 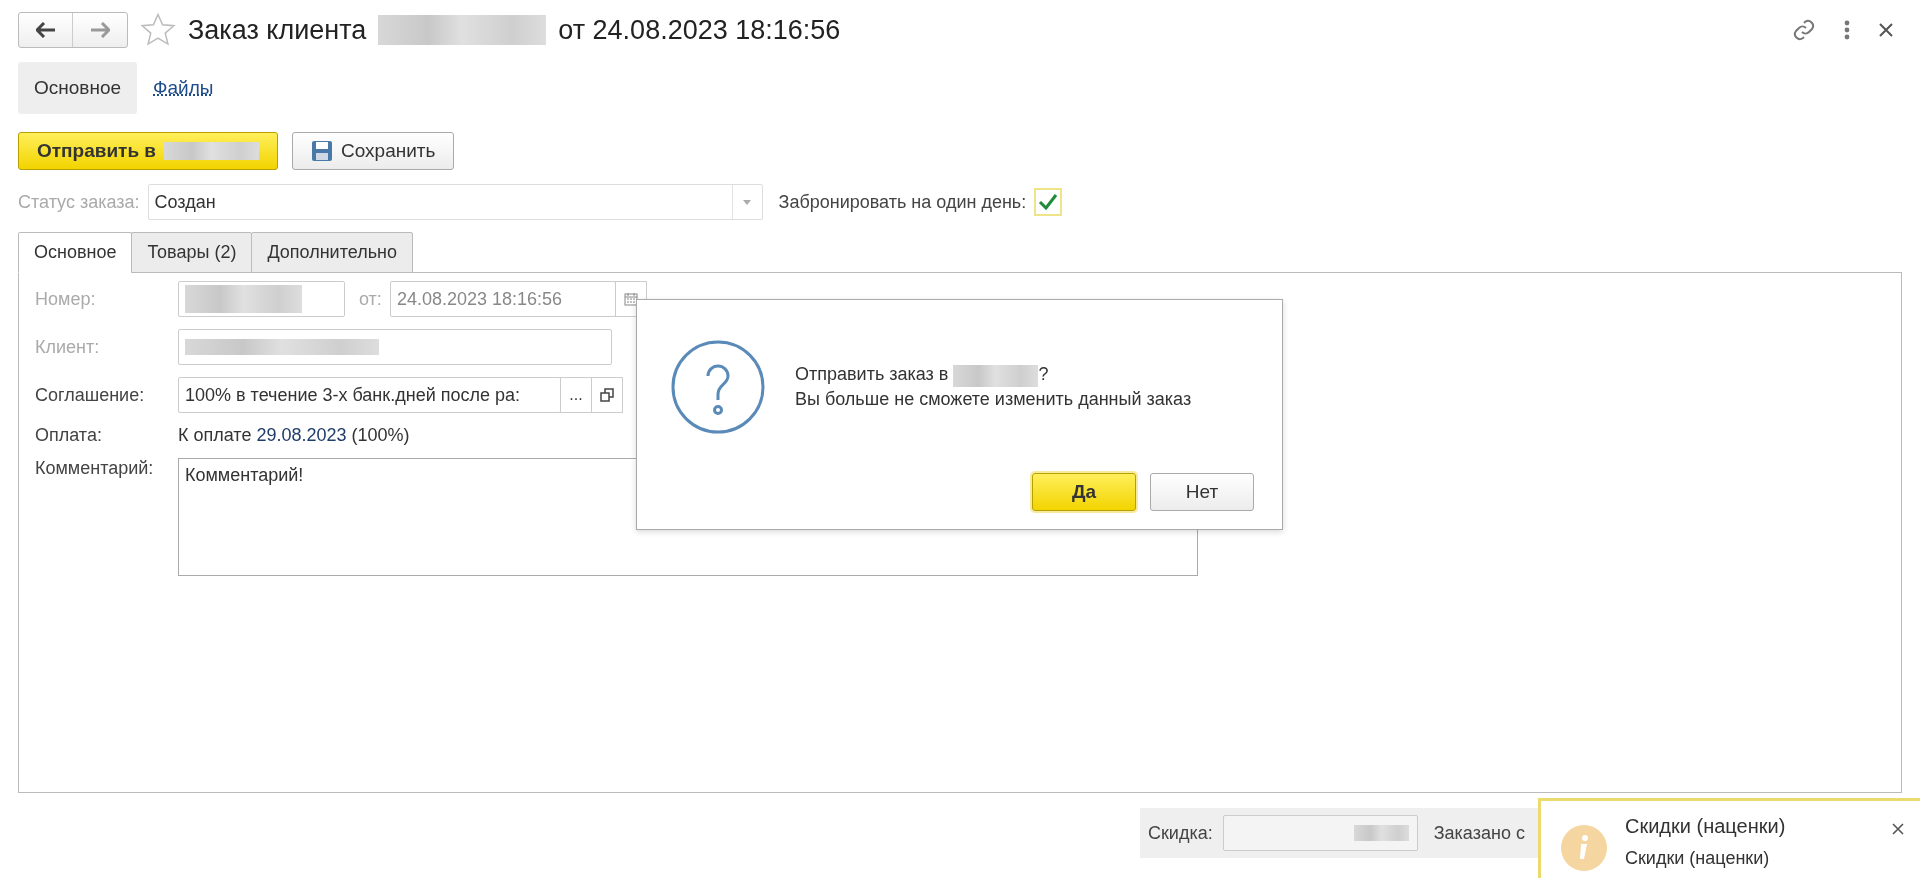 I want to click on field-label: Клиент:, so click(x=68, y=347).